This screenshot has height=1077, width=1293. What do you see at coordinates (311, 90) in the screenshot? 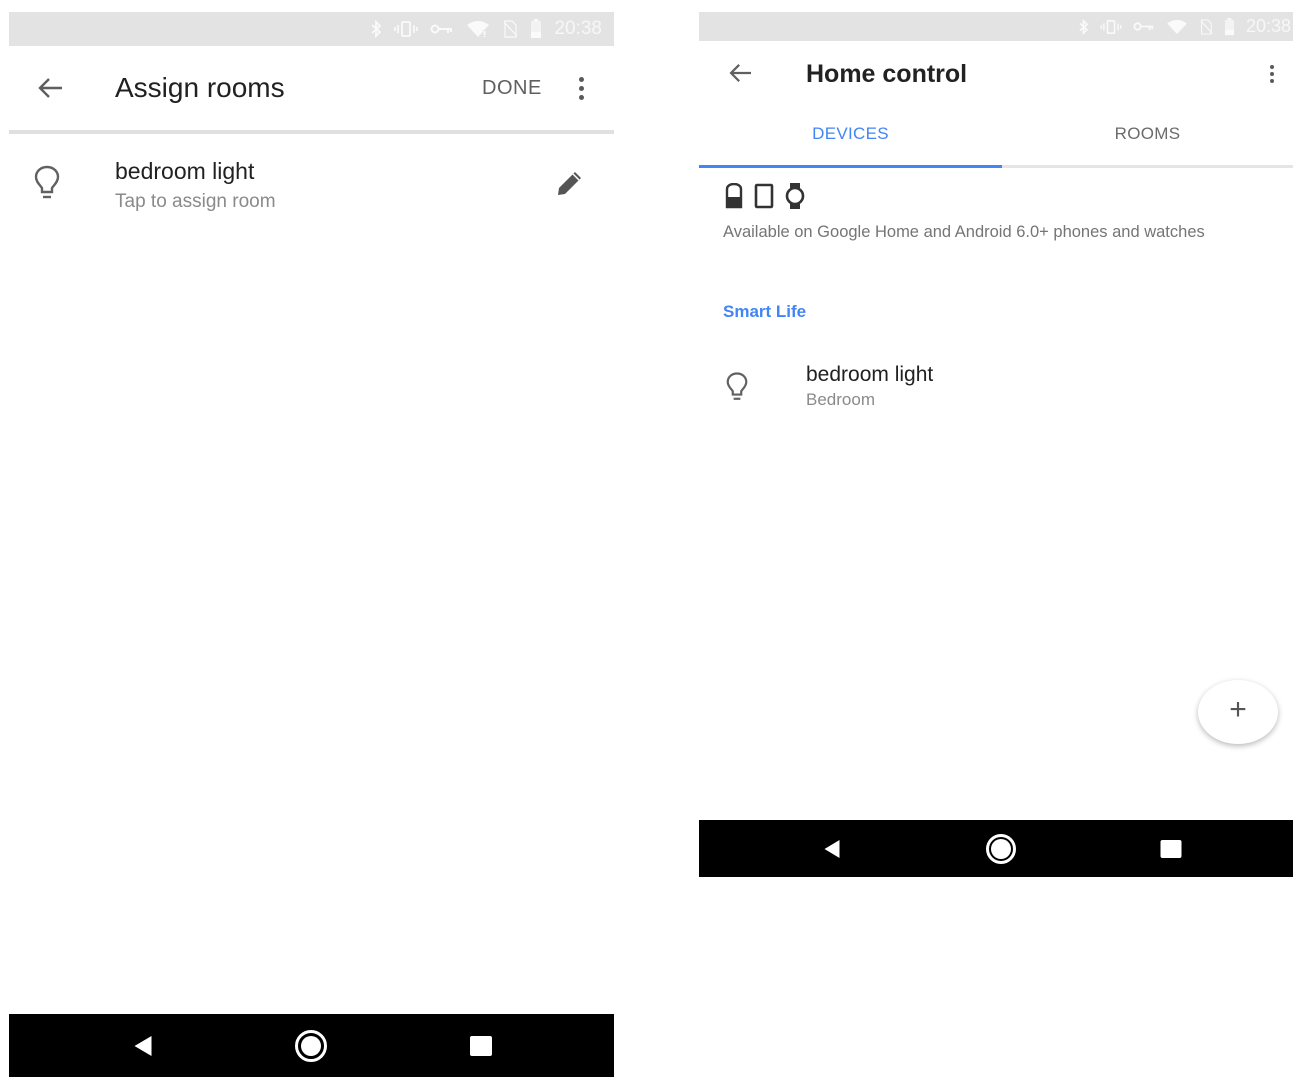
I see `app-bar: Assign rooms DONE` at bounding box center [311, 90].